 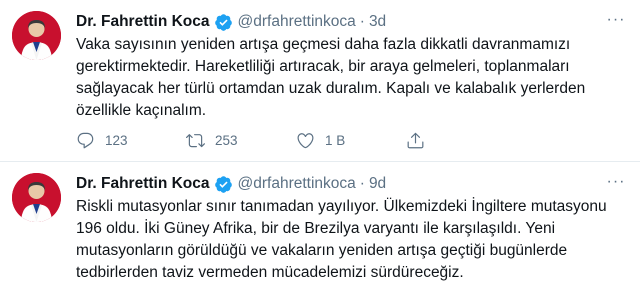 I want to click on reply-count: 123, so click(x=116, y=140).